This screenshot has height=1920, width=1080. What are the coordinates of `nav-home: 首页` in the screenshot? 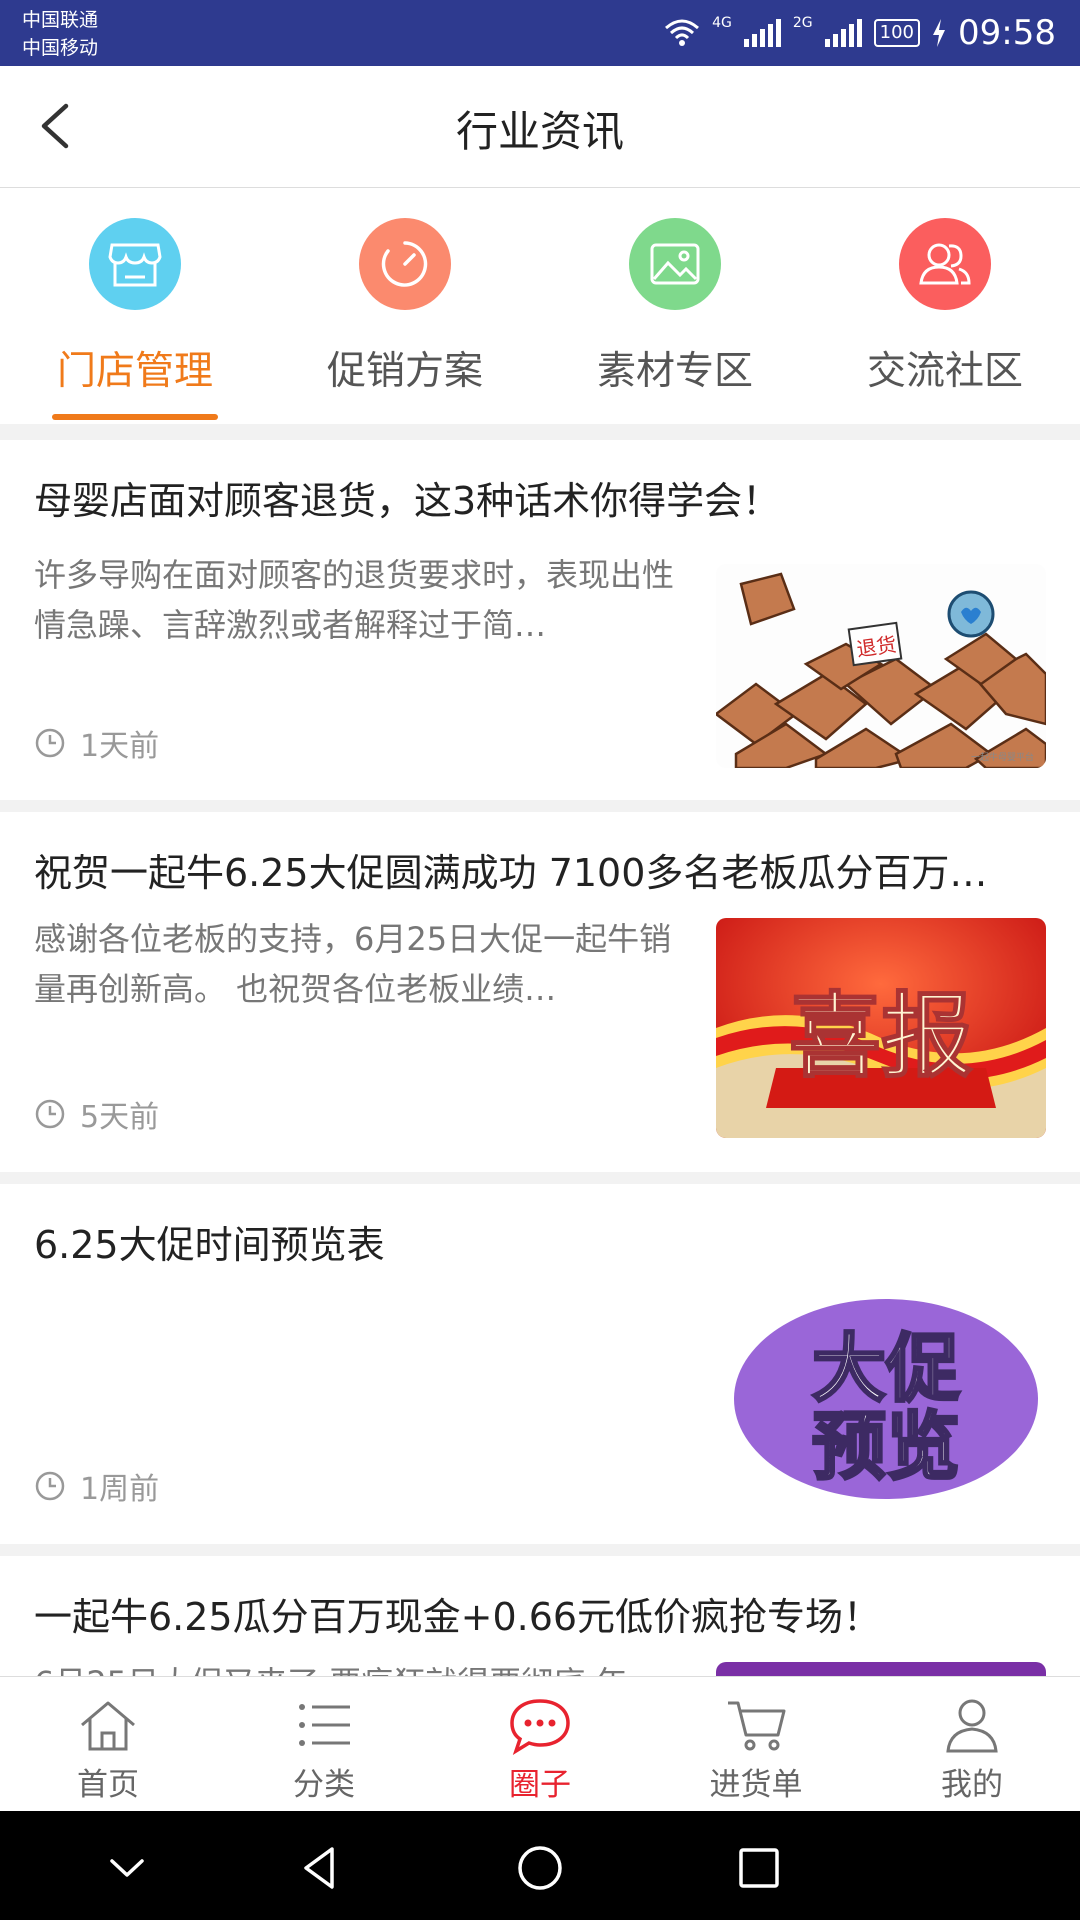 It's located at (108, 1744).